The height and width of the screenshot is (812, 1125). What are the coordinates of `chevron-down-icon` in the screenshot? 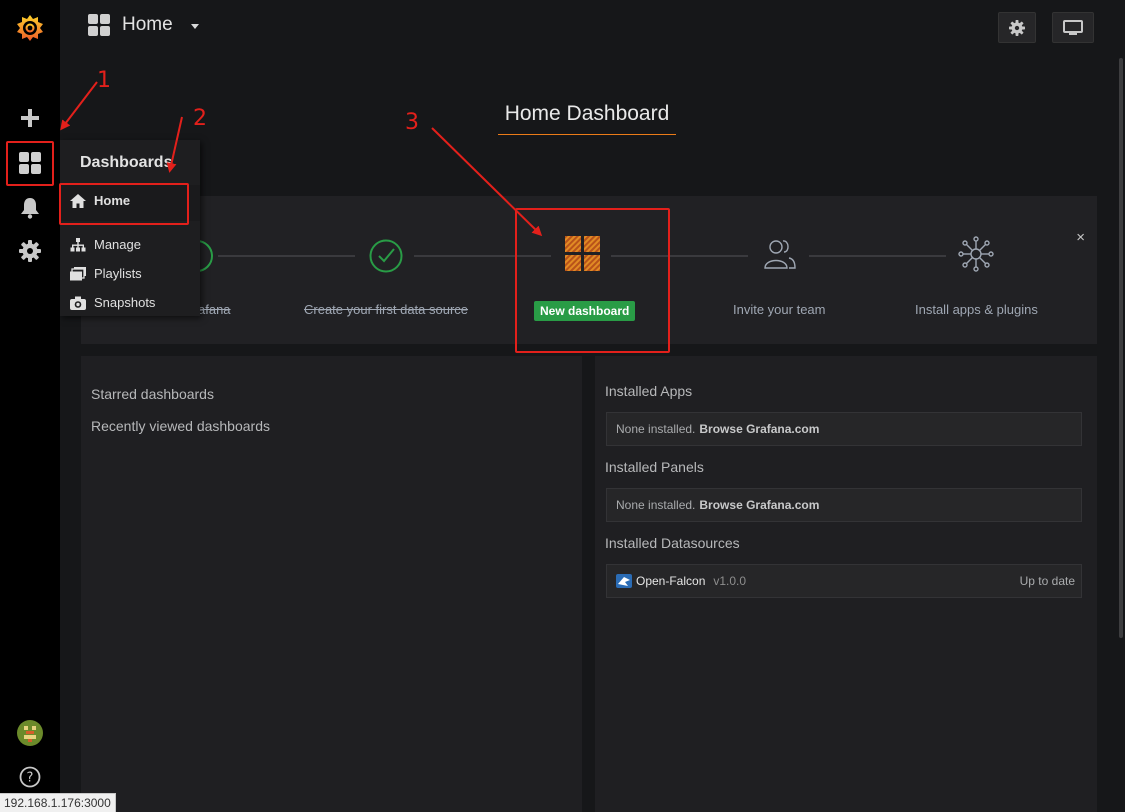 It's located at (194, 26).